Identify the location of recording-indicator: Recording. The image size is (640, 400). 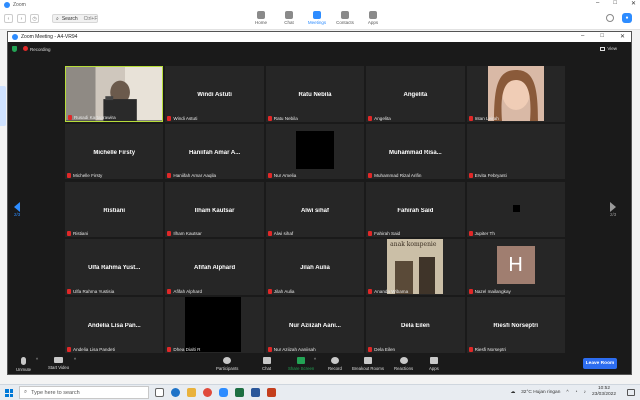
(37, 49).